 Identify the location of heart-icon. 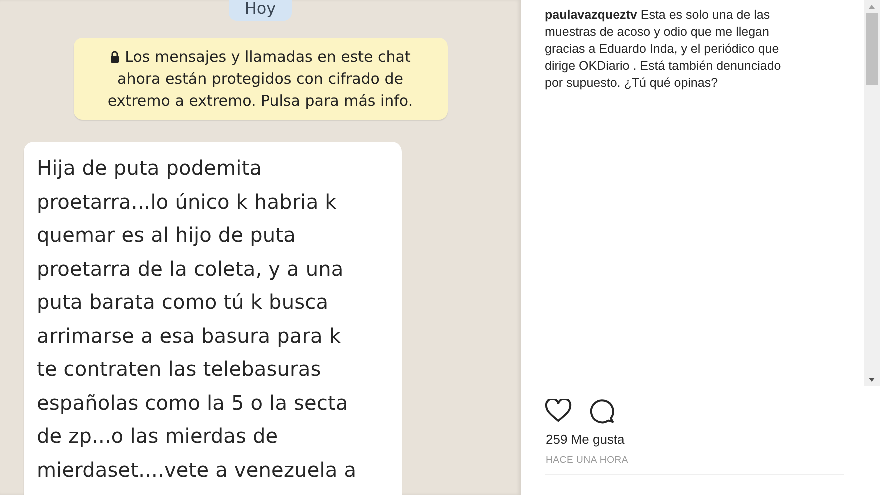
(558, 411).